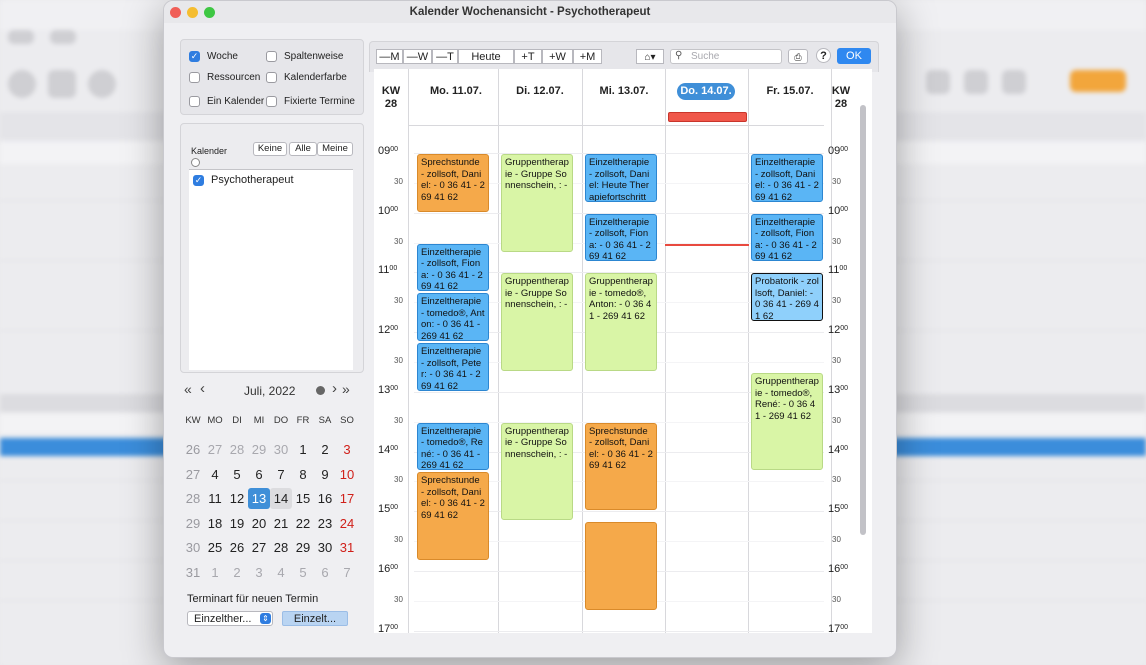  I want to click on option-ein-kalender: Ein Kalender, so click(226, 101).